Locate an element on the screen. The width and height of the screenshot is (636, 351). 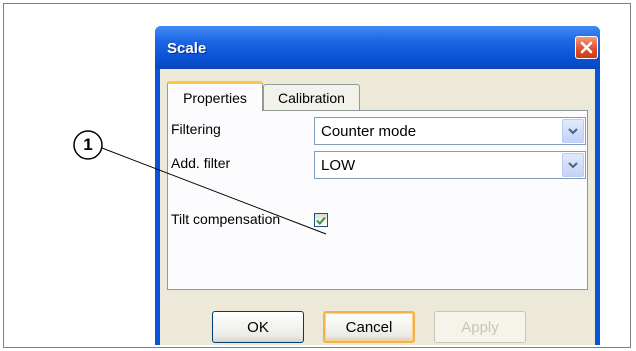
apply-button: Apply is located at coordinates (480, 327).